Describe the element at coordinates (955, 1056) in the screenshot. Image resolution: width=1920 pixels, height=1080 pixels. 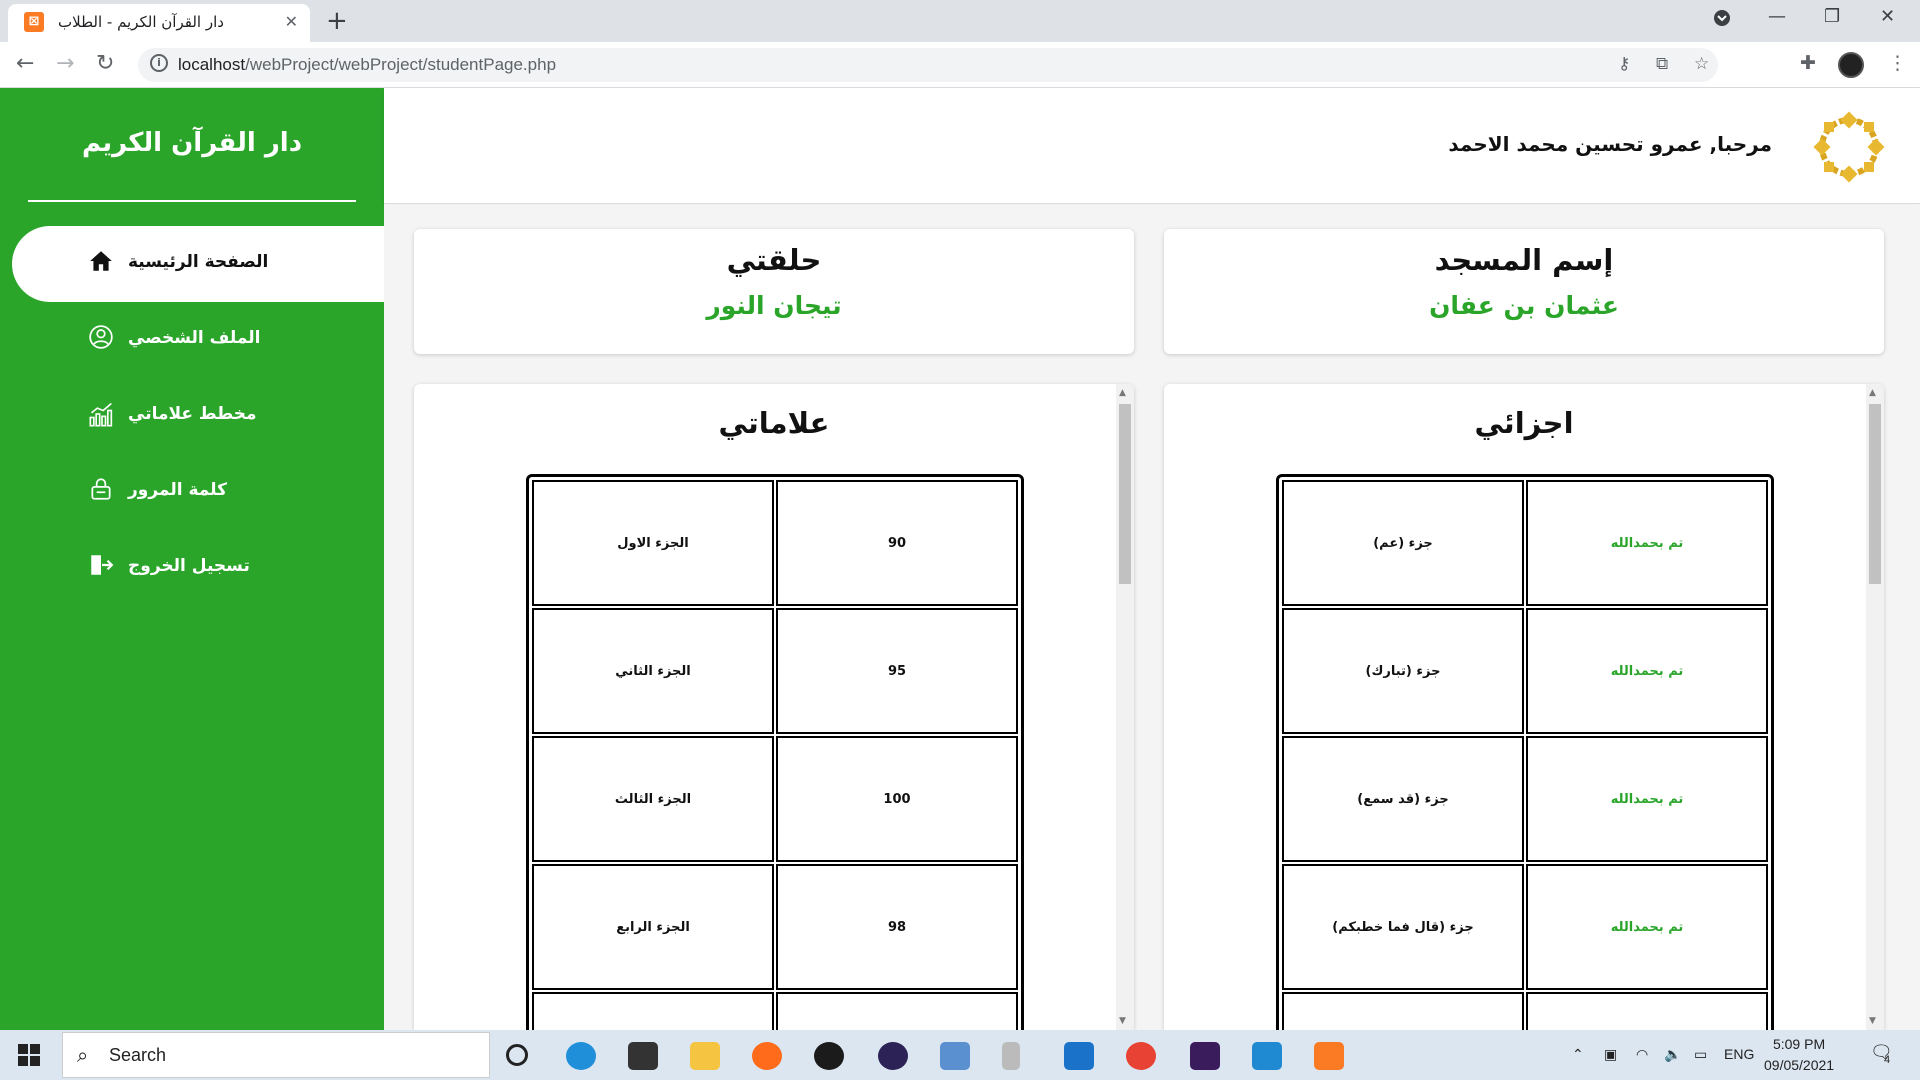
I see `virtualbox-icon` at that location.